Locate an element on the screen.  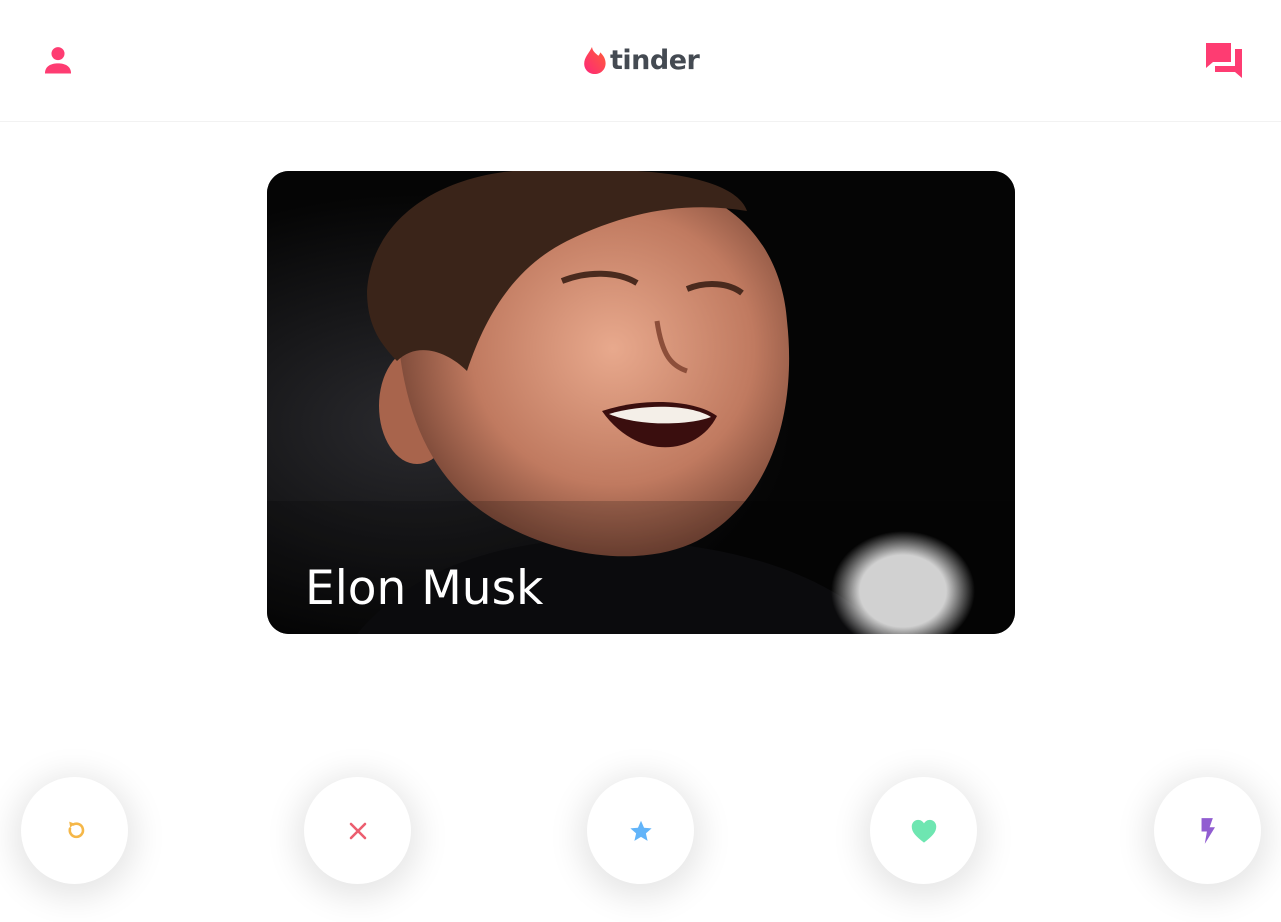
rewind-button is located at coordinates (74, 830).